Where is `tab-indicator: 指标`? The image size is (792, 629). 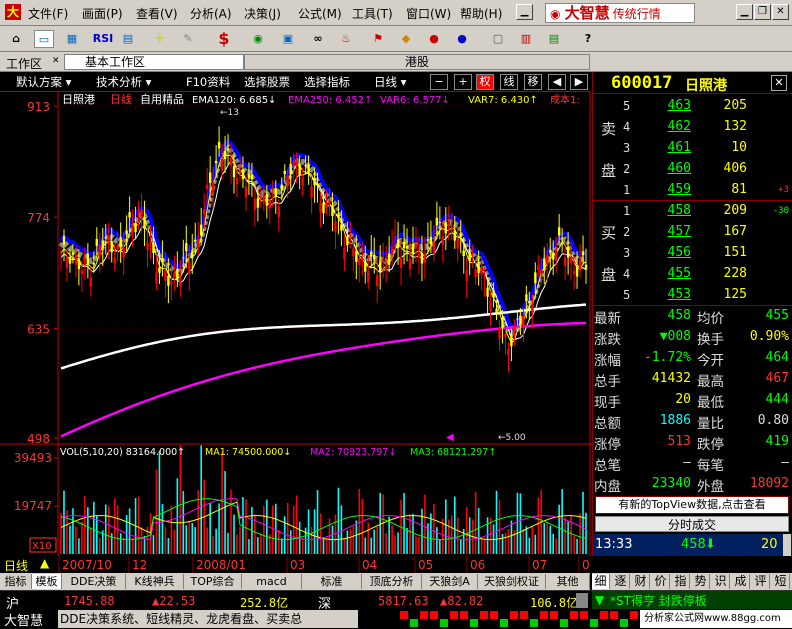 tab-indicator: 指标 is located at coordinates (16, 581).